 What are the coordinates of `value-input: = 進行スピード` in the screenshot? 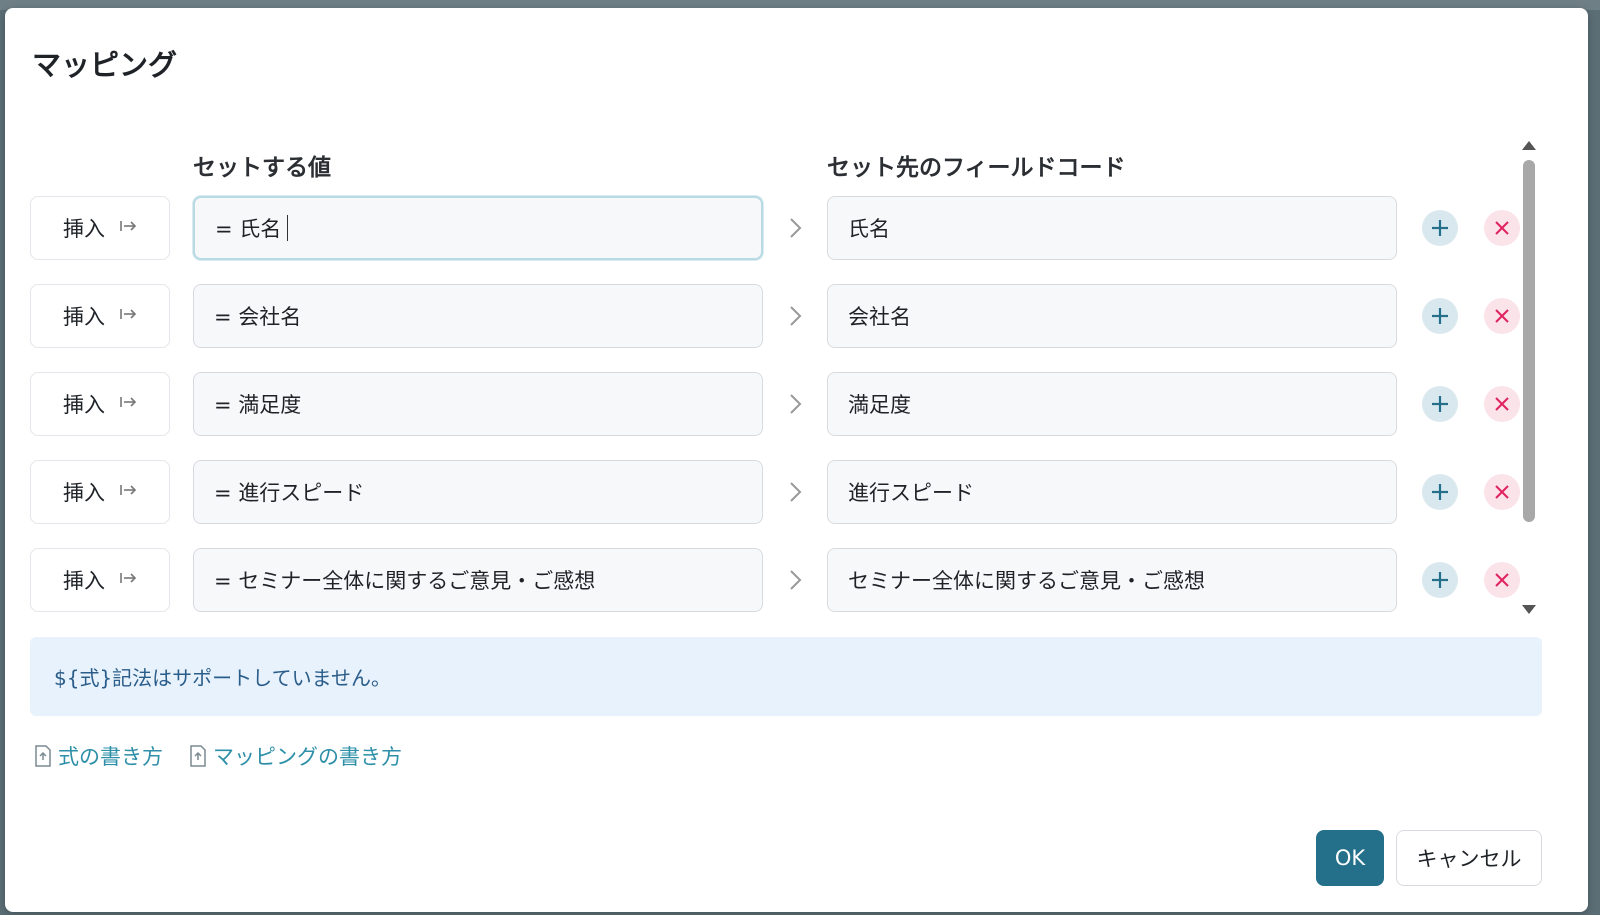 It's located at (478, 492).